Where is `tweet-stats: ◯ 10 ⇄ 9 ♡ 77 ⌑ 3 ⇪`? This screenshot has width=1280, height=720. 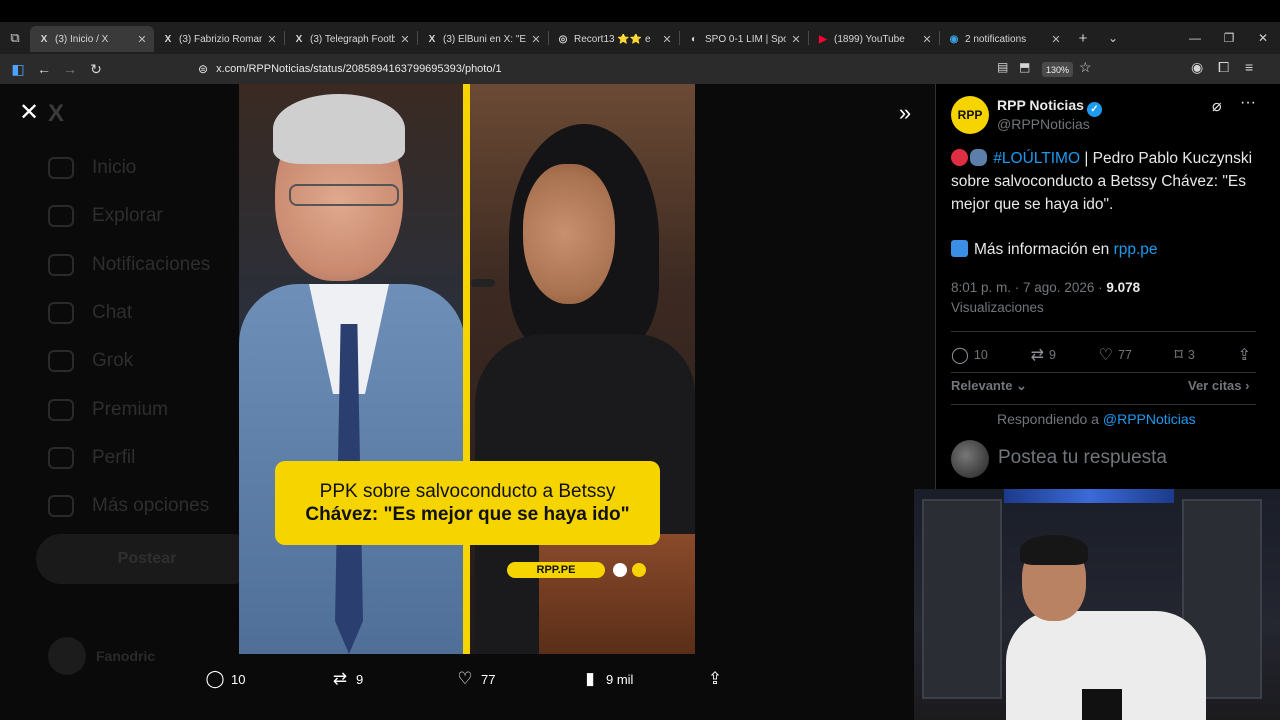
tweet-stats: ◯ 10 ⇄ 9 ♡ 77 ⌑ 3 ⇪ is located at coordinates (1103, 355).